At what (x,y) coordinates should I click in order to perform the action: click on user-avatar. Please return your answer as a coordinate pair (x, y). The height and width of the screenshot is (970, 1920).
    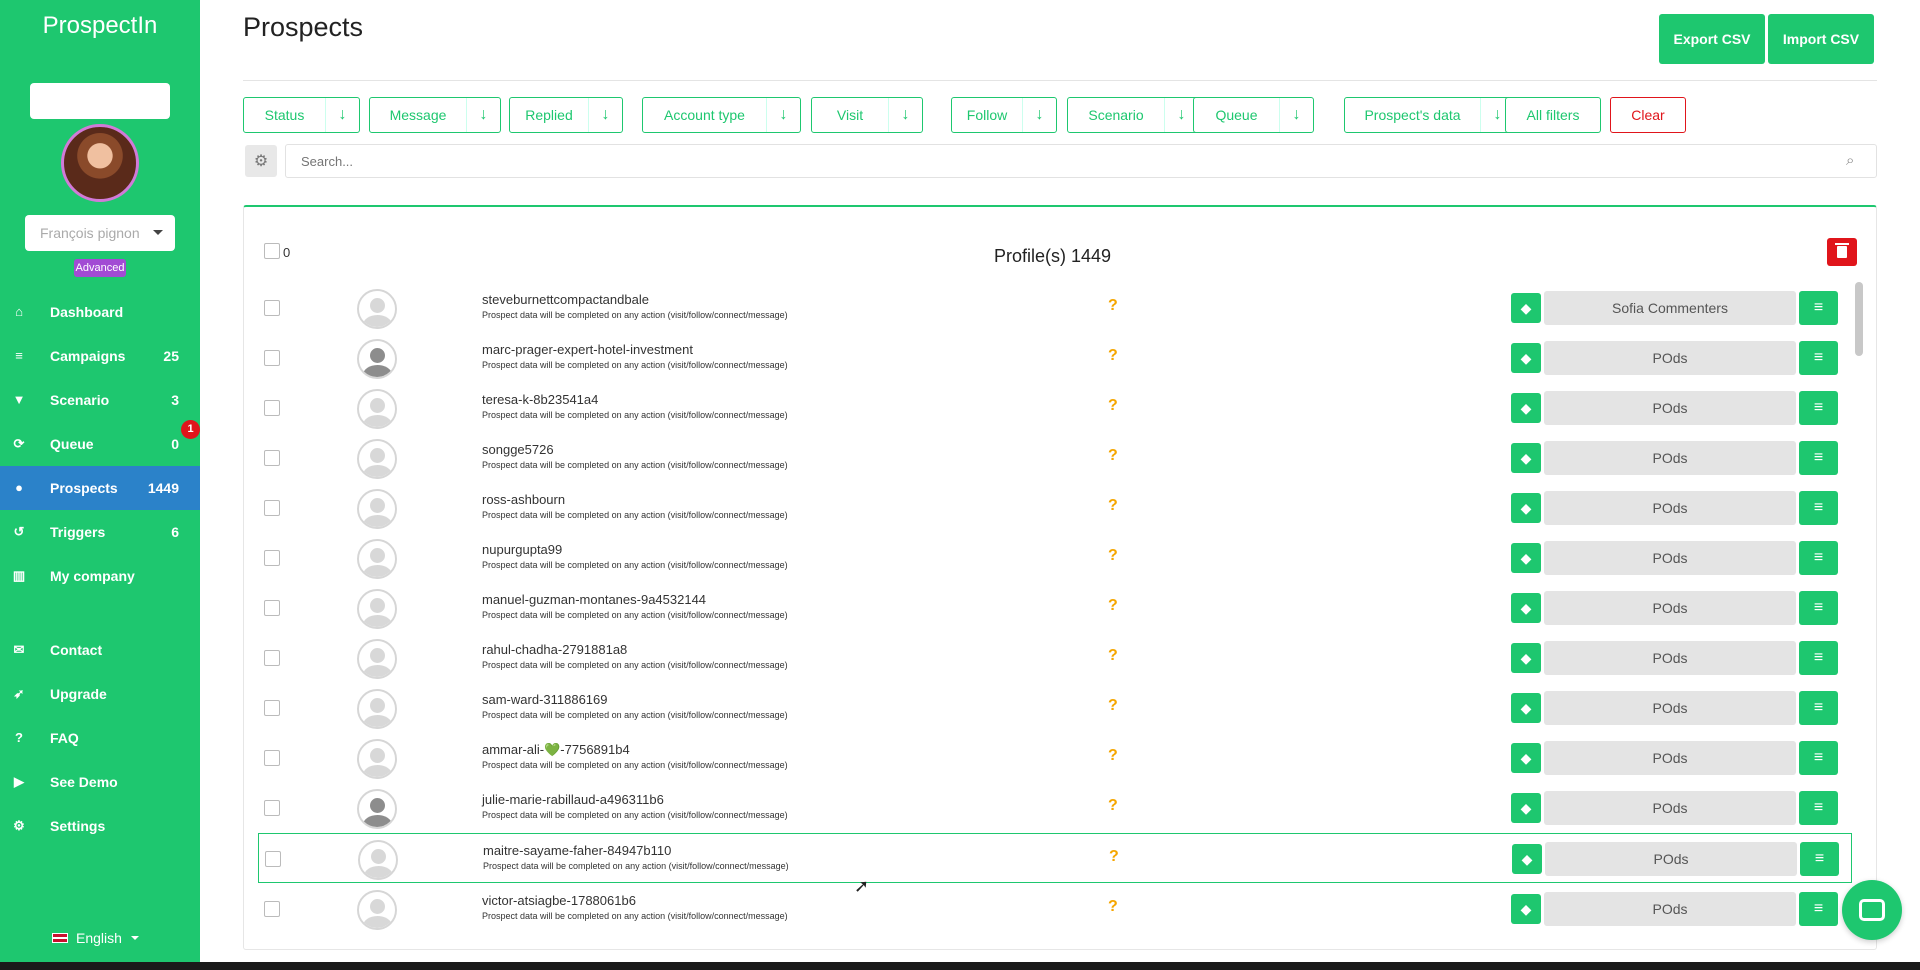
    Looking at the image, I should click on (100, 163).